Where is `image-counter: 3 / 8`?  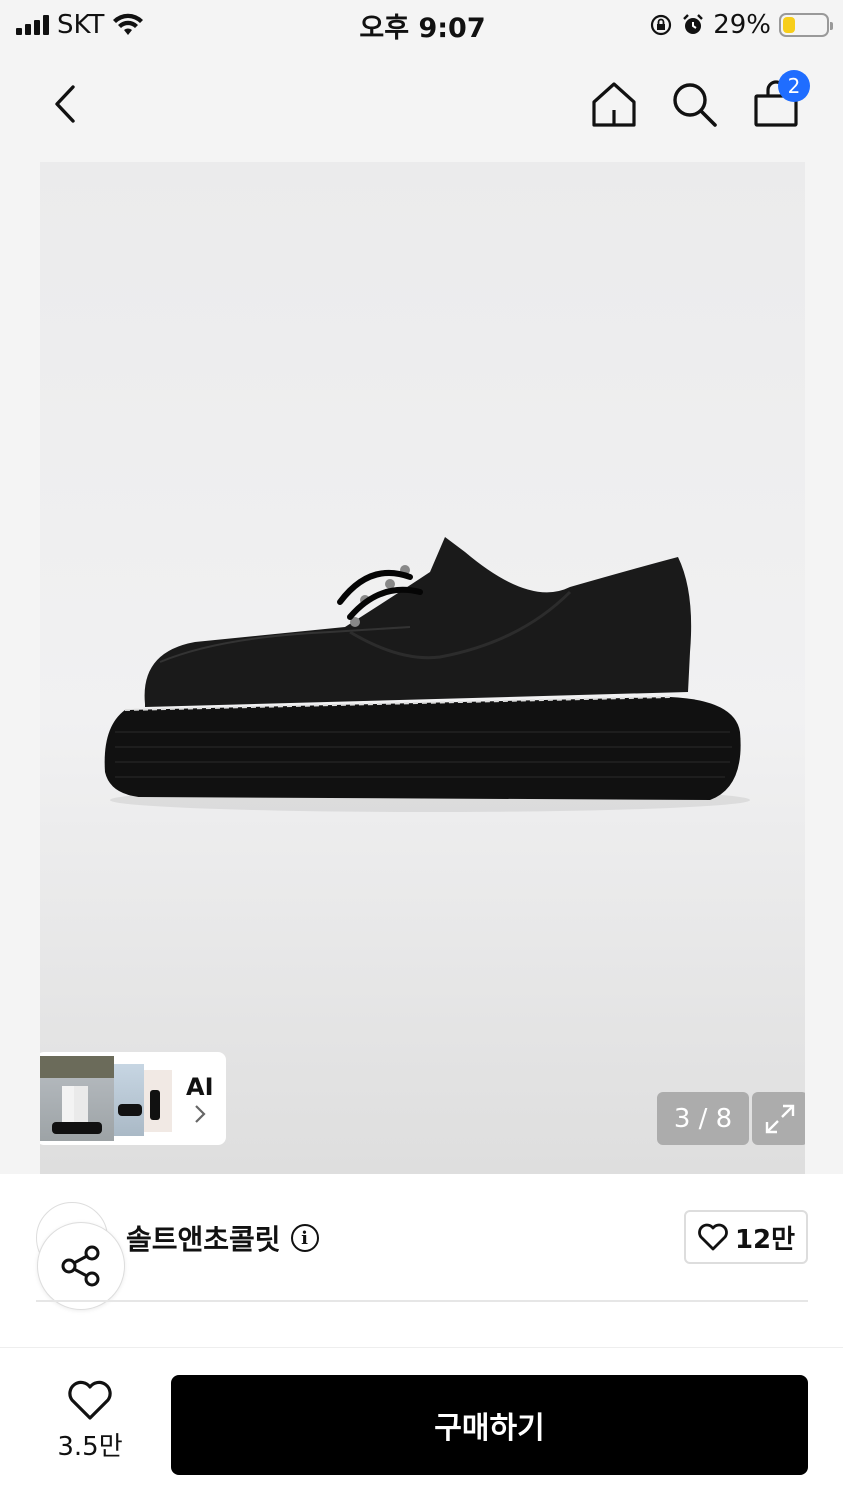 image-counter: 3 / 8 is located at coordinates (703, 1118).